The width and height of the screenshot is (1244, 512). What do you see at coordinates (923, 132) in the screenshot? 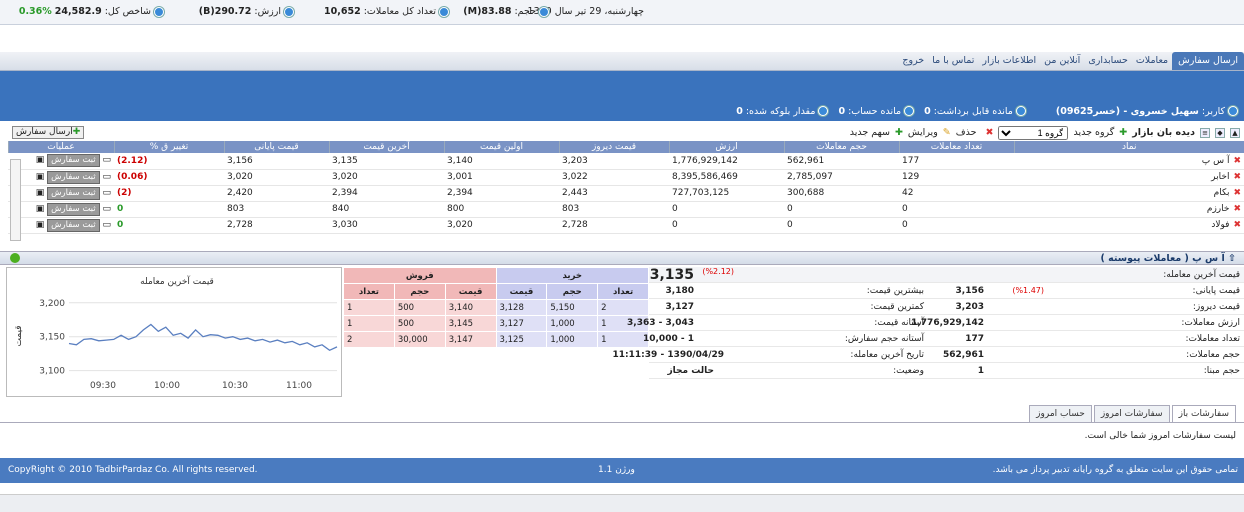
I see `edit-link: ویرایش` at bounding box center [923, 132].